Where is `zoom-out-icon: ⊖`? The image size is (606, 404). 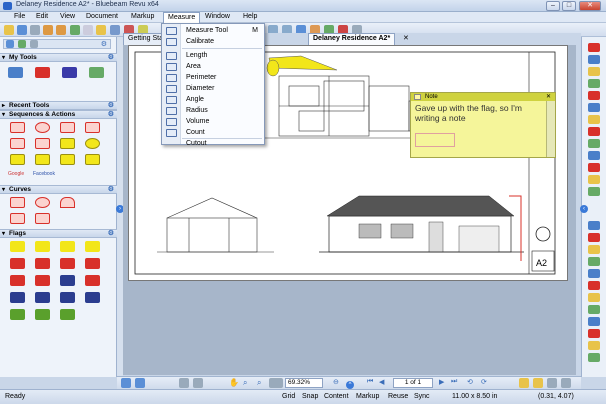
zoom-out-icon: ⊖ is located at coordinates (336, 382).